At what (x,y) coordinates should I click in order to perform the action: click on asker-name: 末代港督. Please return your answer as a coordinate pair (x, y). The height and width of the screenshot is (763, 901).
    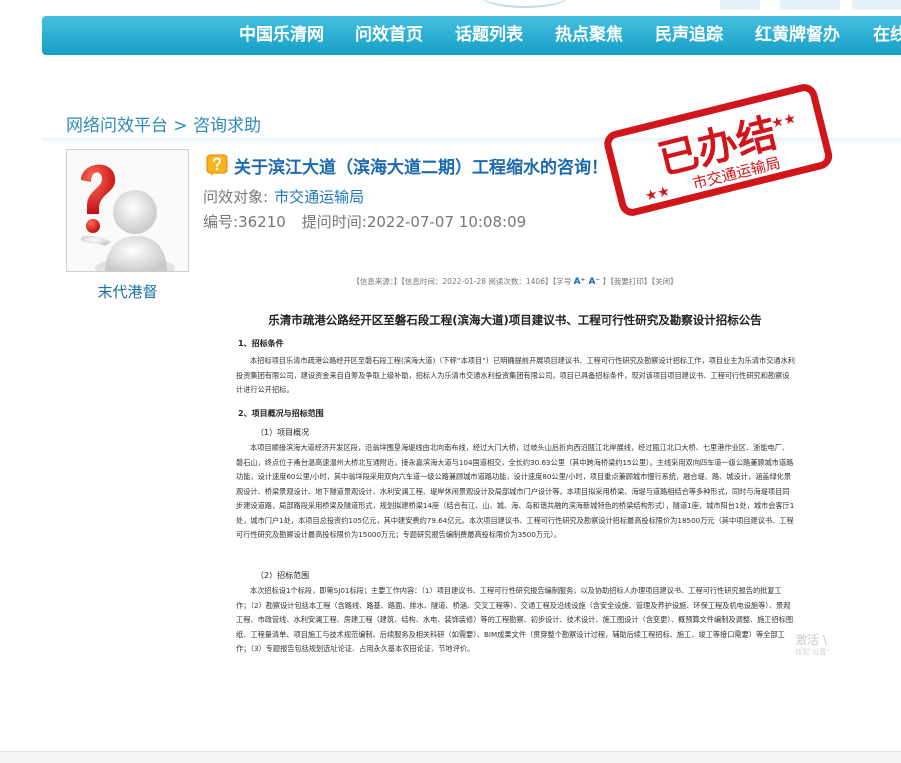
    Looking at the image, I should click on (127, 291).